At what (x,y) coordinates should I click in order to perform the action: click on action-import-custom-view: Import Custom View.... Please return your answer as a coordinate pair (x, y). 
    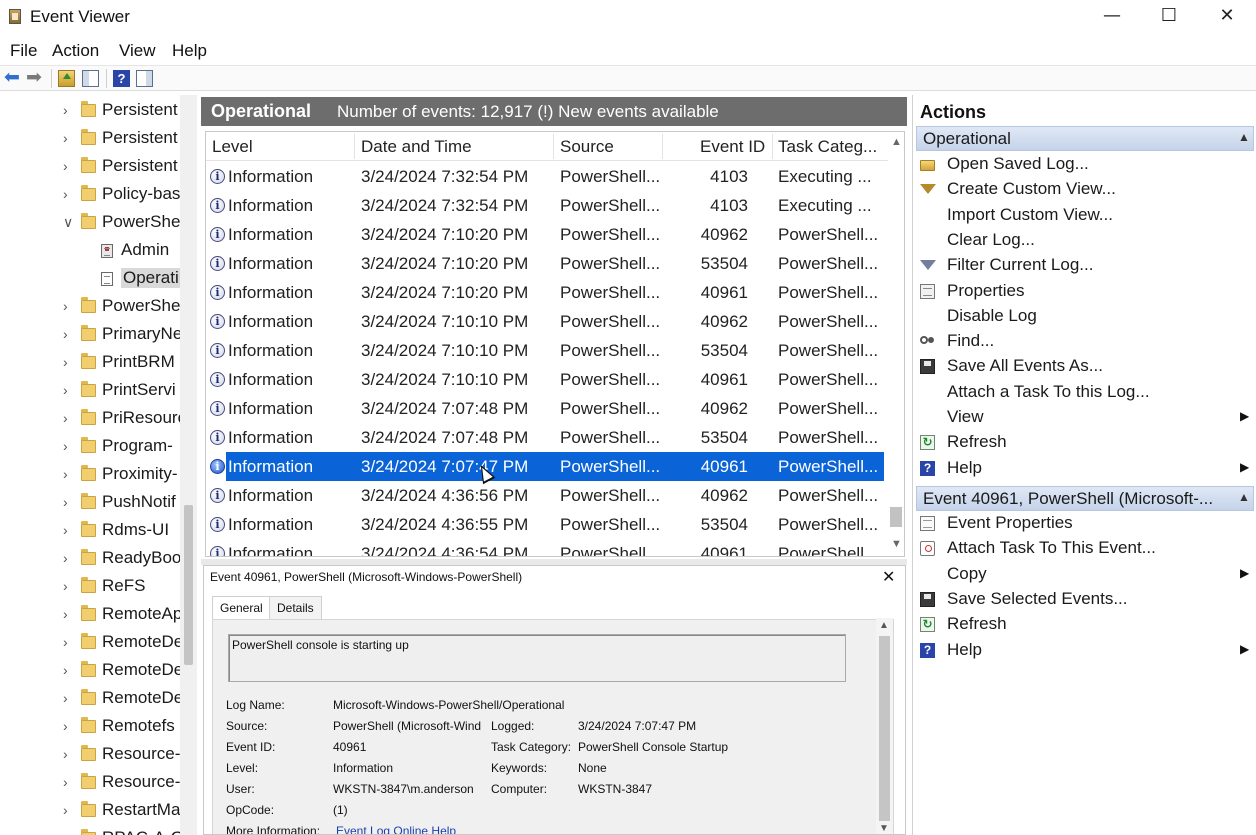
    Looking at the image, I should click on (1086, 215).